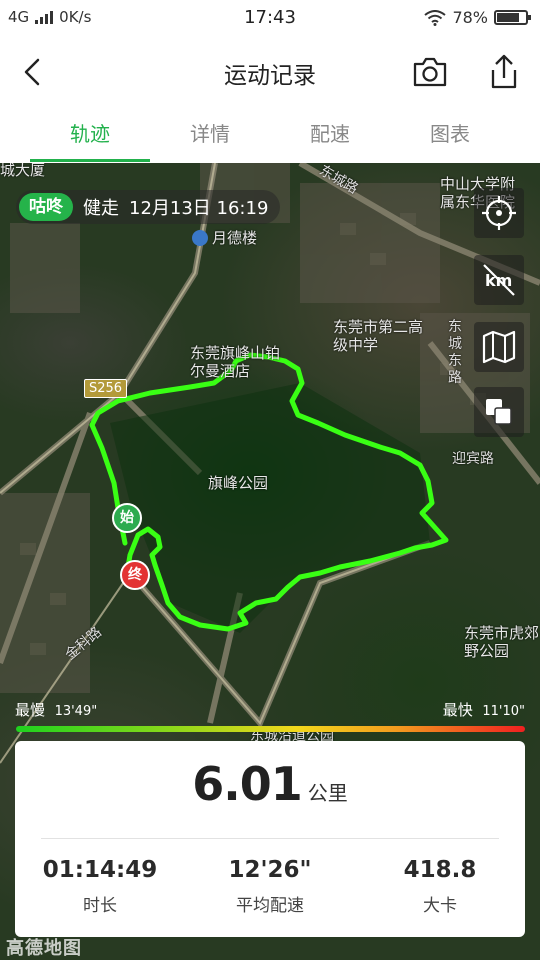  I want to click on tab-bar: 轨迹 详情 配速 图表, so click(270, 136).